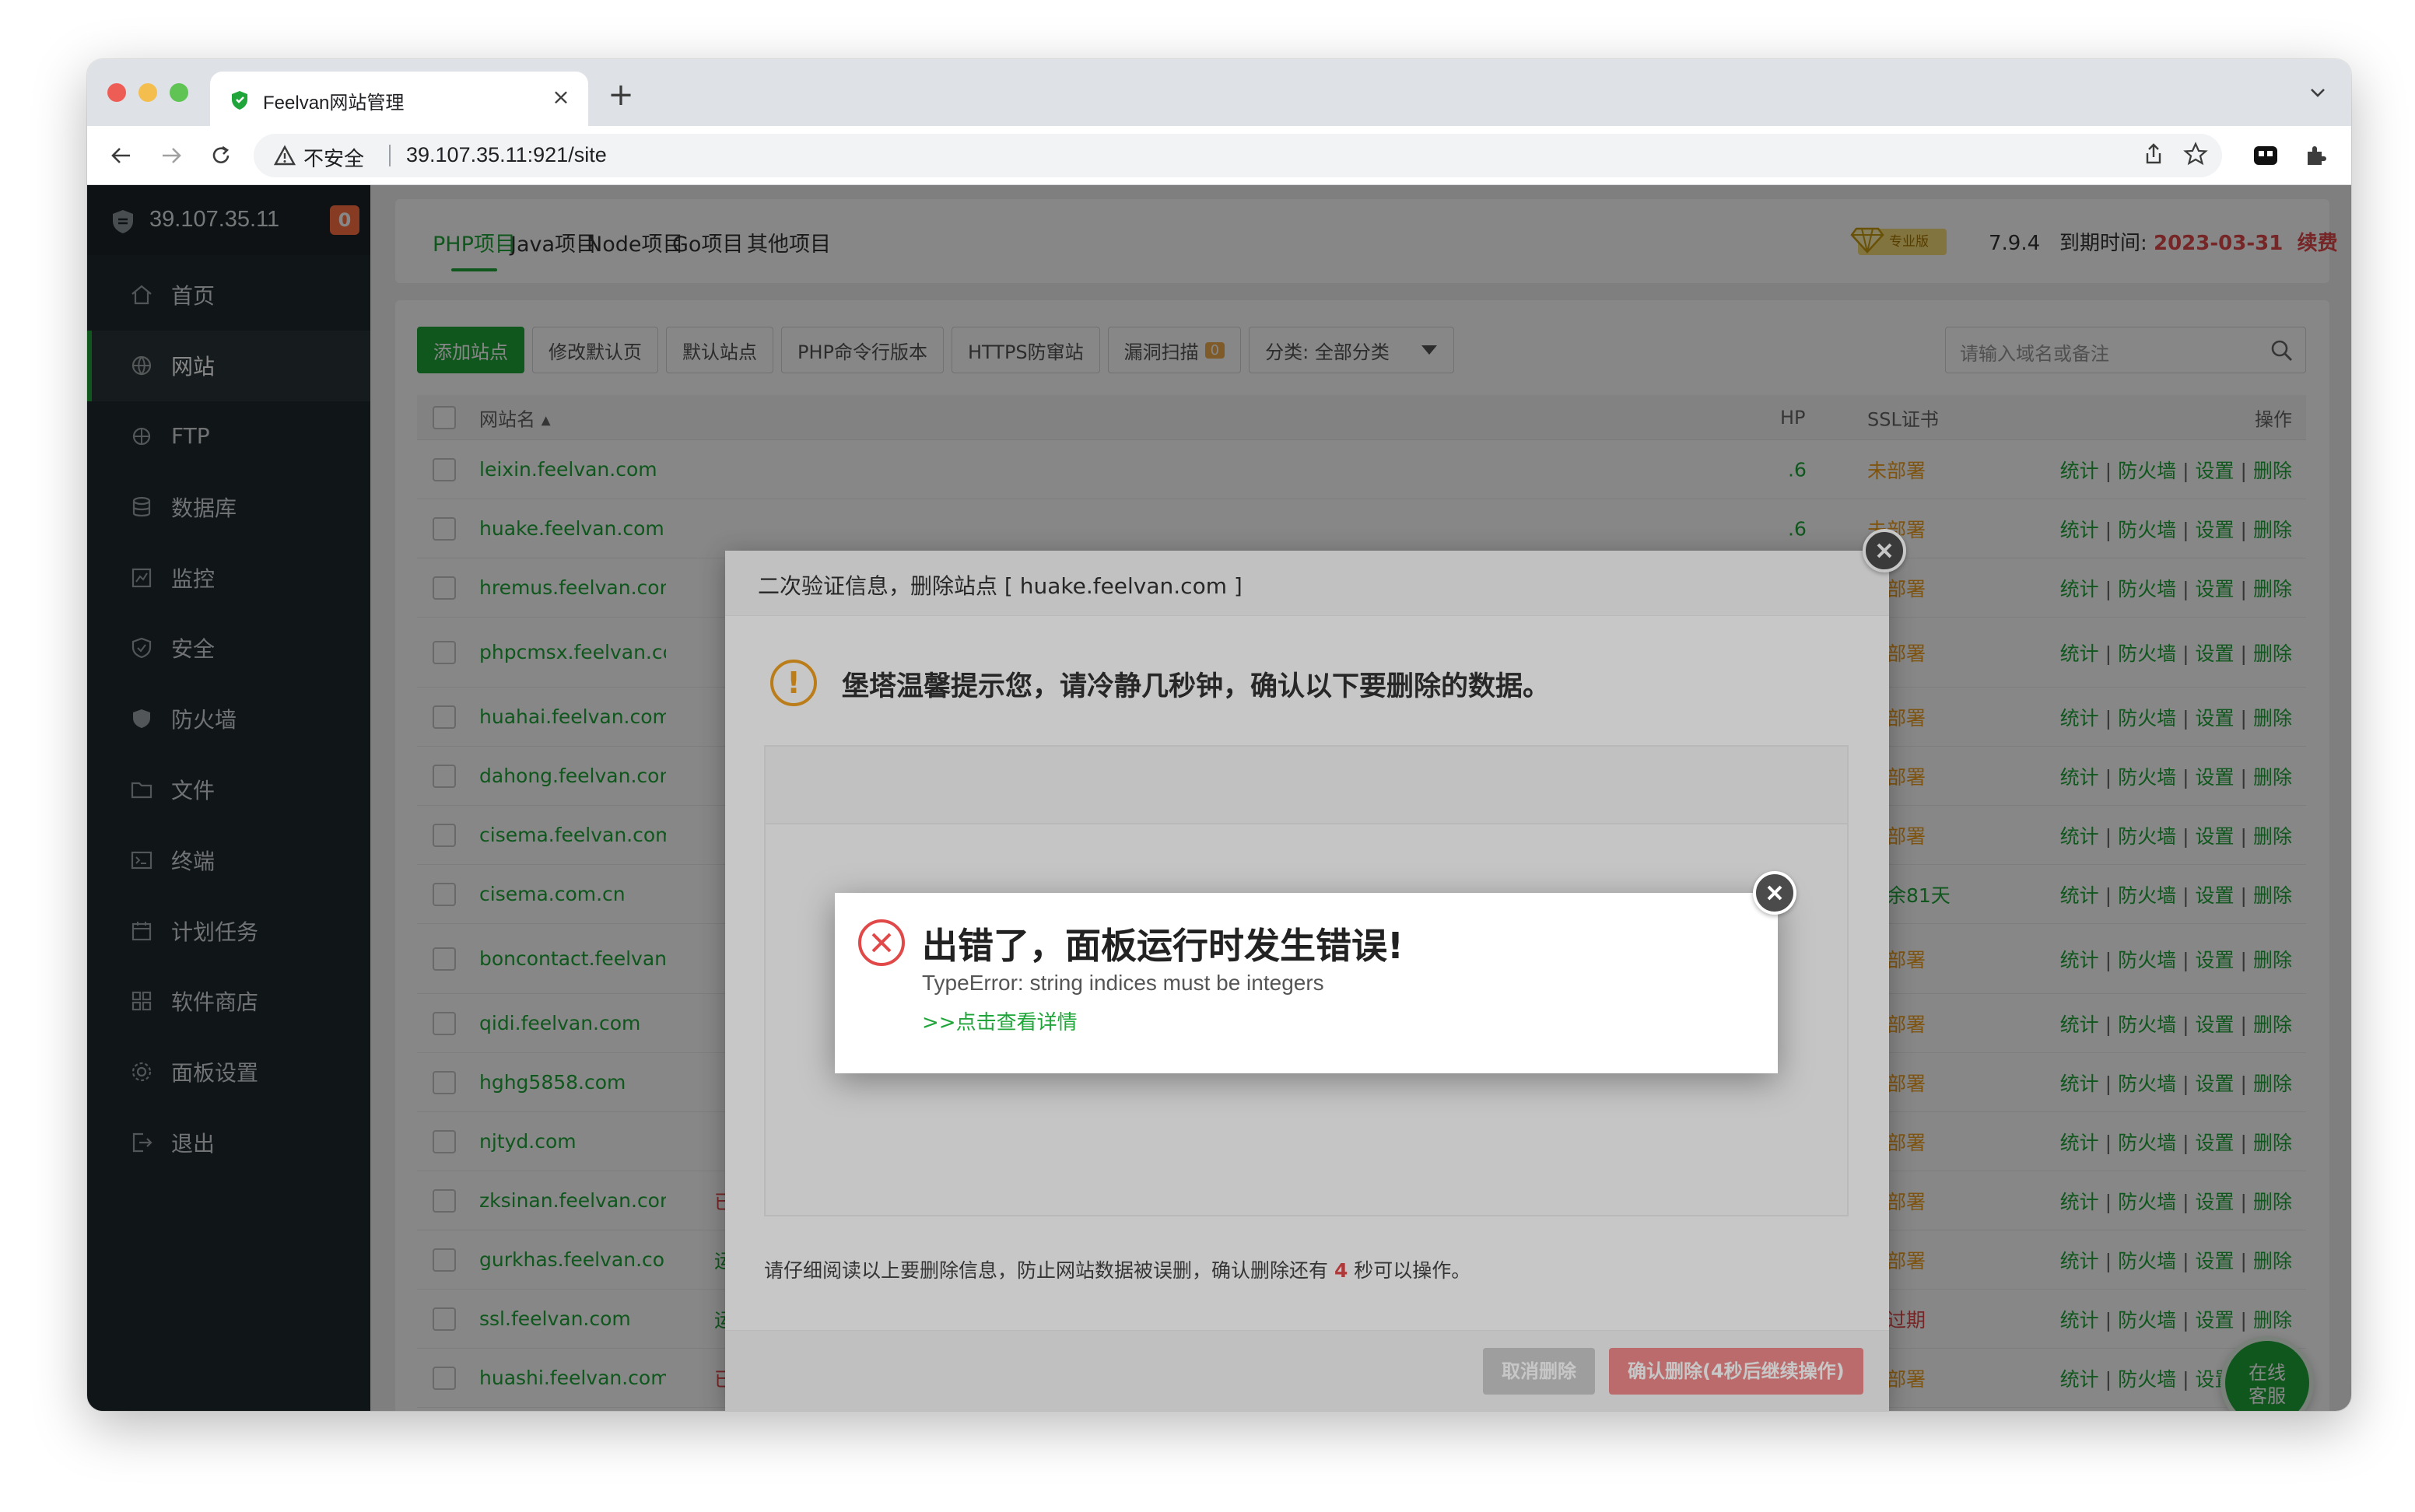 The image size is (2415, 1512). Describe the element at coordinates (881, 943) in the screenshot. I see `error-x-icon` at that location.